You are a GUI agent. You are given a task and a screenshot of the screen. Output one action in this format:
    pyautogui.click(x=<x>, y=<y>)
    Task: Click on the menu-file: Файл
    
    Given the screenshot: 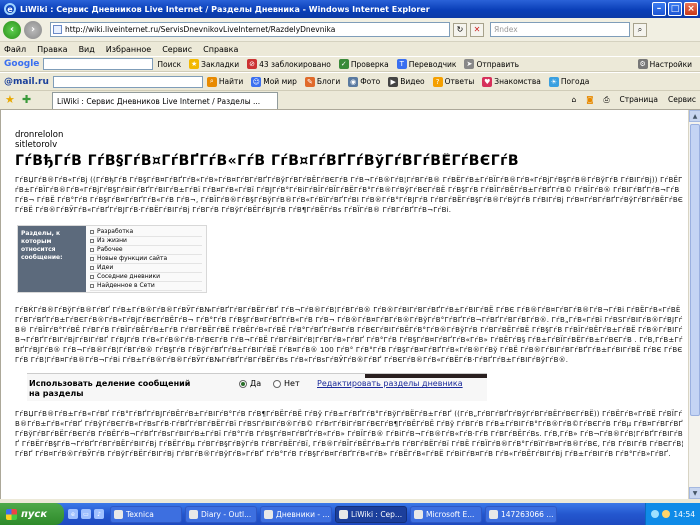 What is the action you would take?
    pyautogui.click(x=15, y=49)
    